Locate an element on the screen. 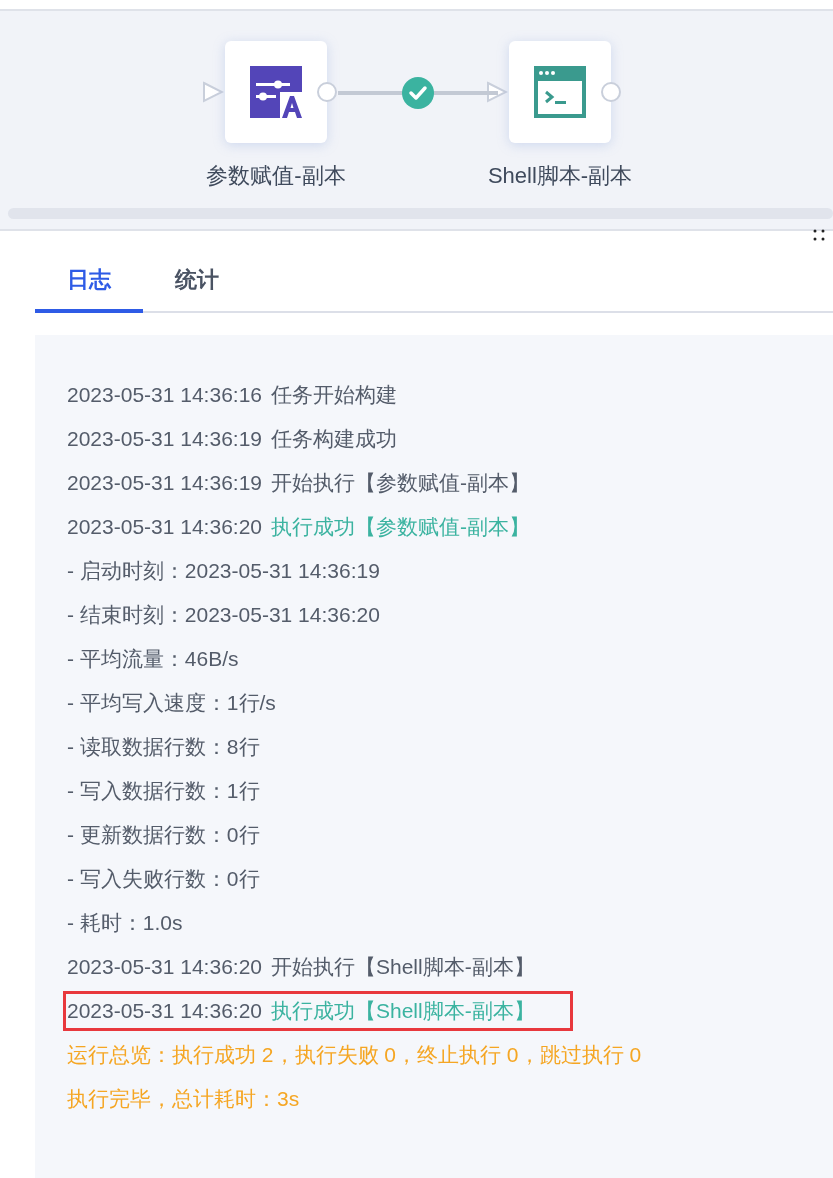 The width and height of the screenshot is (833, 1178). log-message: 任务构建成功 is located at coordinates (334, 439).